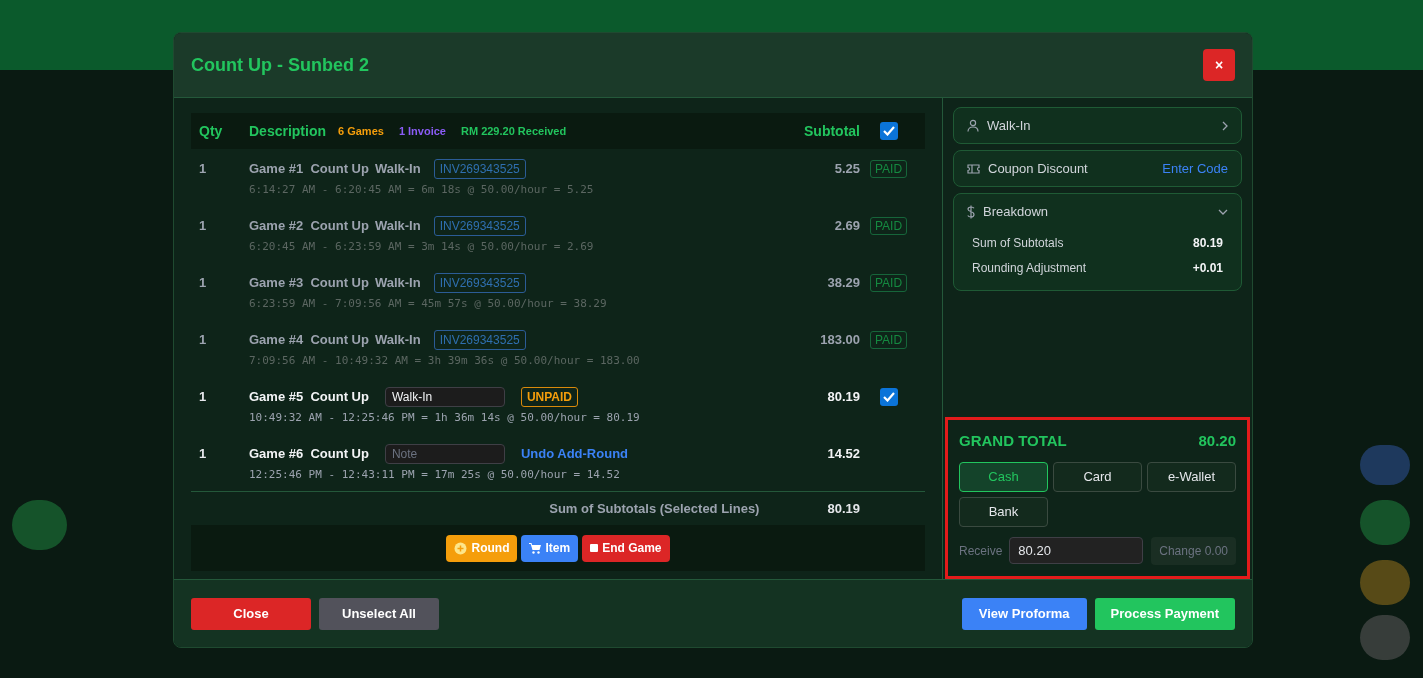  I want to click on grand-total-label: GRAND TOTAL, so click(1013, 441).